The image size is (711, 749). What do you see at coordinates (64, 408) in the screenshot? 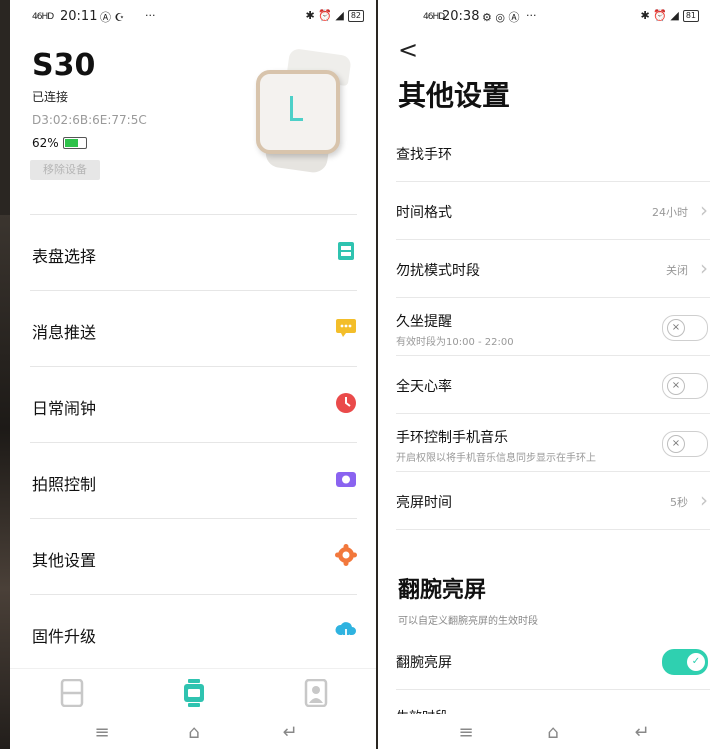
I see `menu-item-label: 日常闹钟` at bounding box center [64, 408].